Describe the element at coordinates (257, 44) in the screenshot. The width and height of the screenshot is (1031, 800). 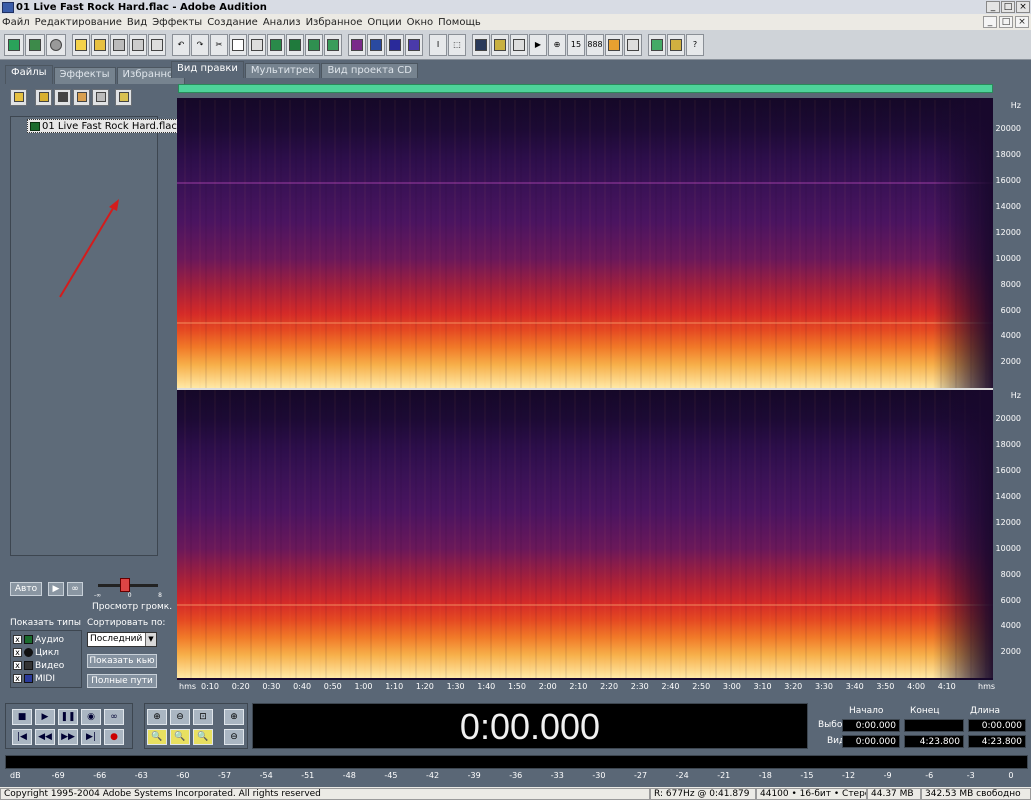
I see `paste-button` at that location.